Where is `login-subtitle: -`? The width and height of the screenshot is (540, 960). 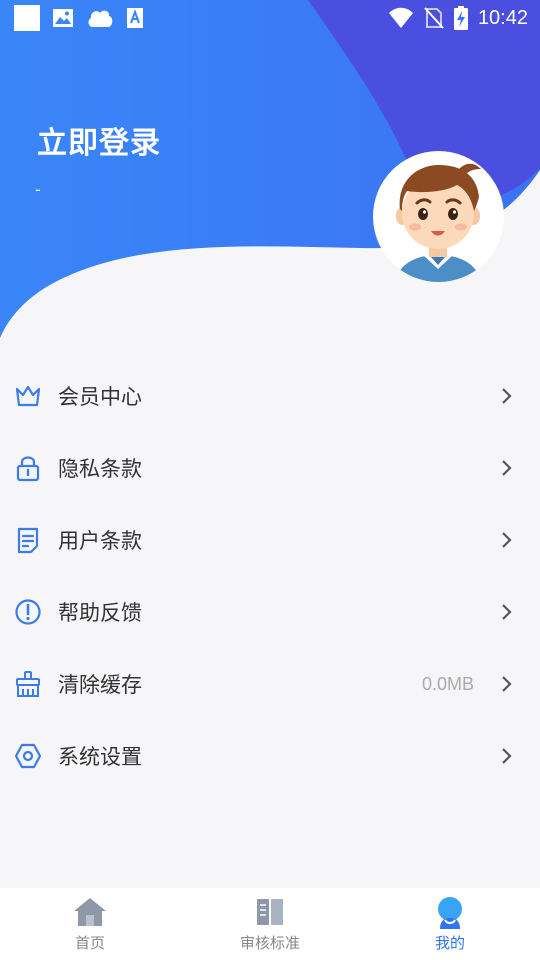 login-subtitle: - is located at coordinates (38, 189).